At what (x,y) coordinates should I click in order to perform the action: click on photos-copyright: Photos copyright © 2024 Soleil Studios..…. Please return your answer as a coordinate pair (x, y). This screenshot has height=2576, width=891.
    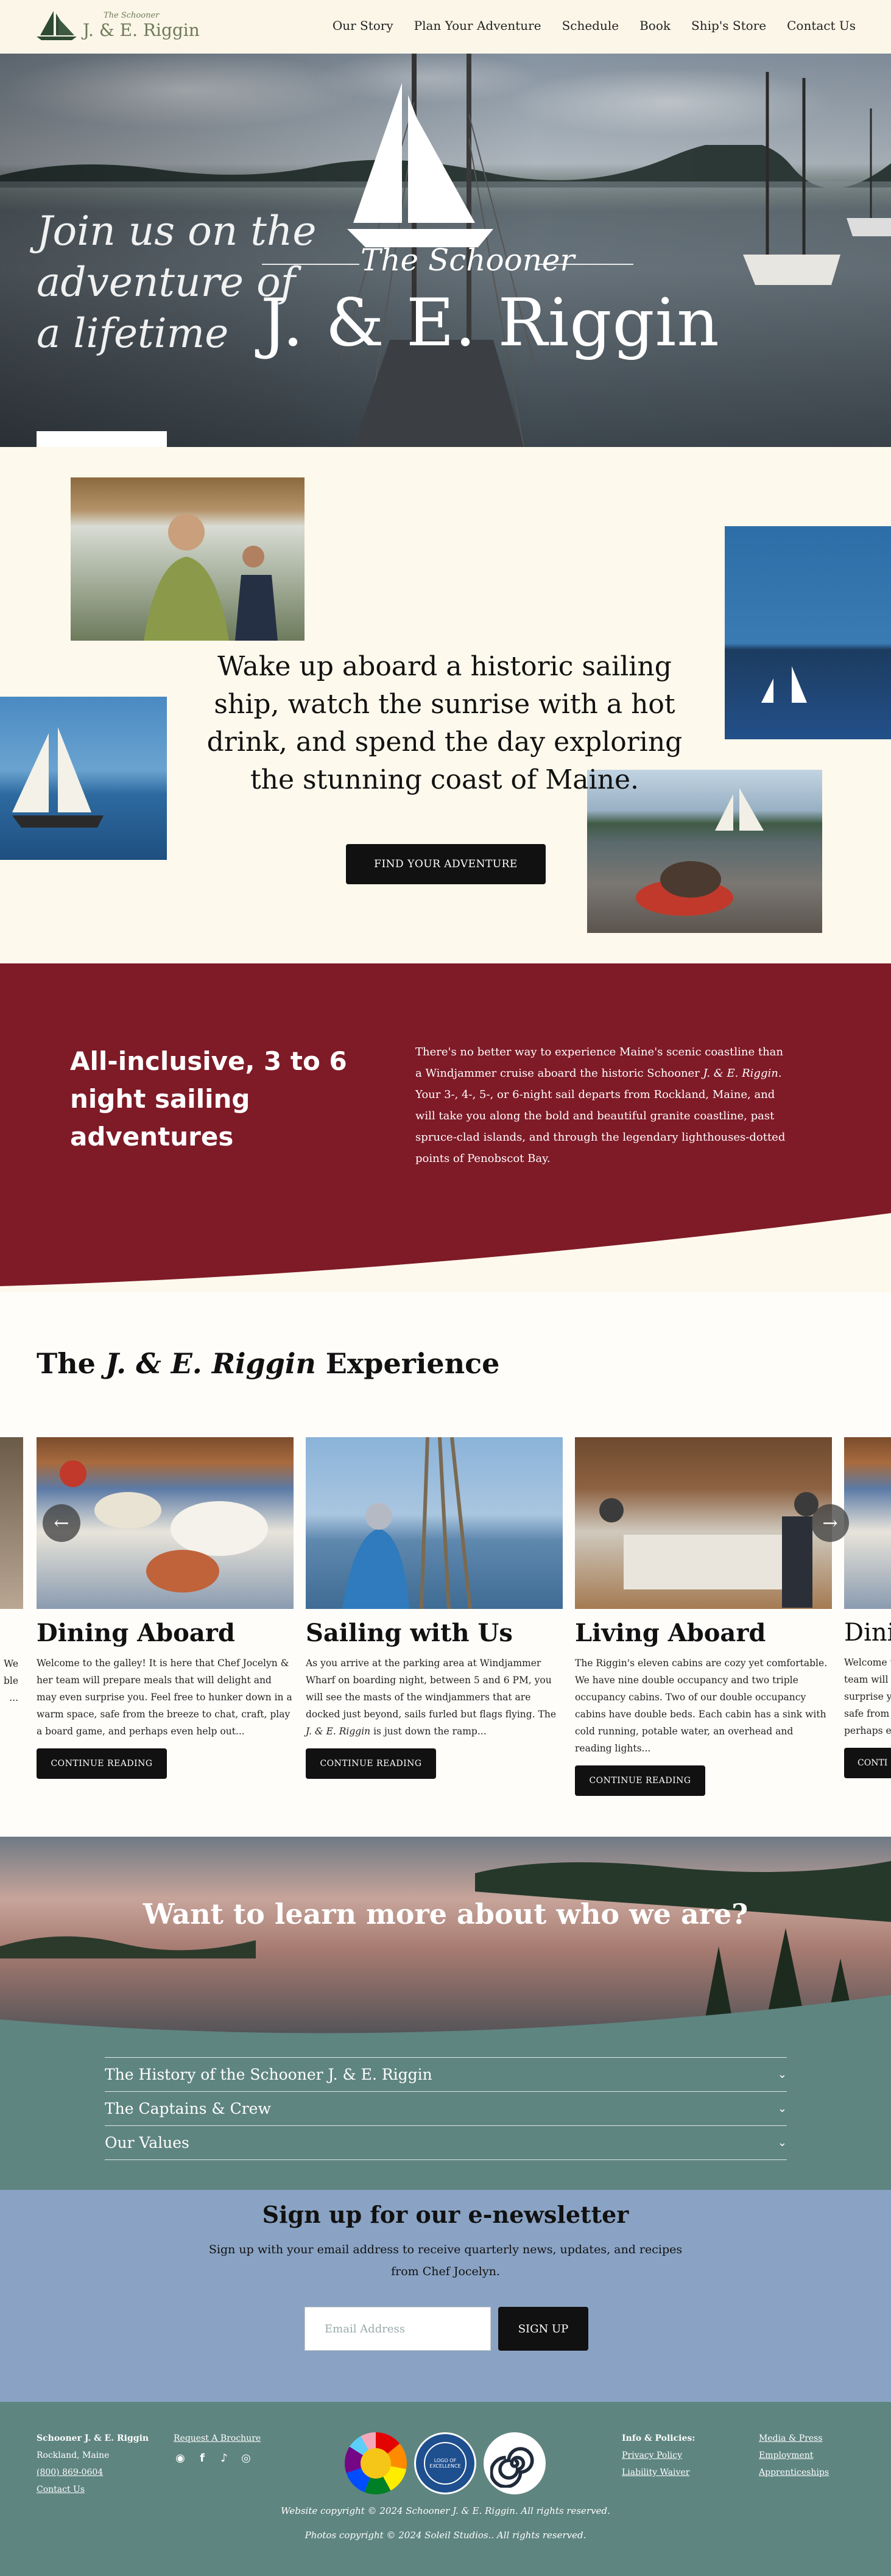
    Looking at the image, I should click on (445, 2535).